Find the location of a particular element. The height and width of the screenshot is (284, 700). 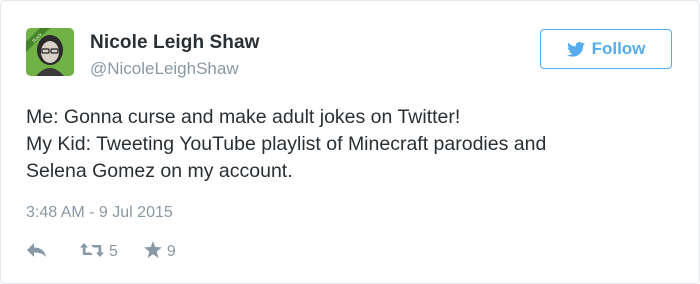

reply-icon is located at coordinates (37, 252).